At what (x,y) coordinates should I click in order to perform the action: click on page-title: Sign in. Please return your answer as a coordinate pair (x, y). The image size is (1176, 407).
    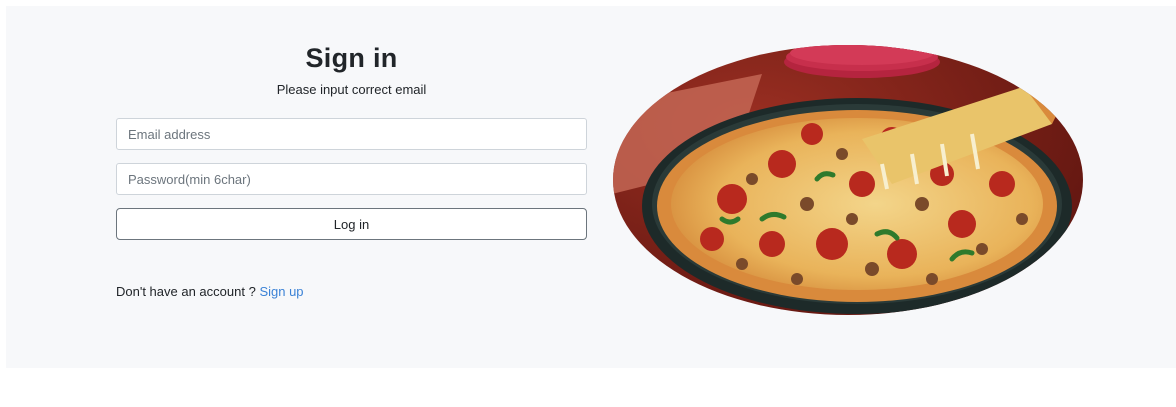
    Looking at the image, I should click on (351, 58).